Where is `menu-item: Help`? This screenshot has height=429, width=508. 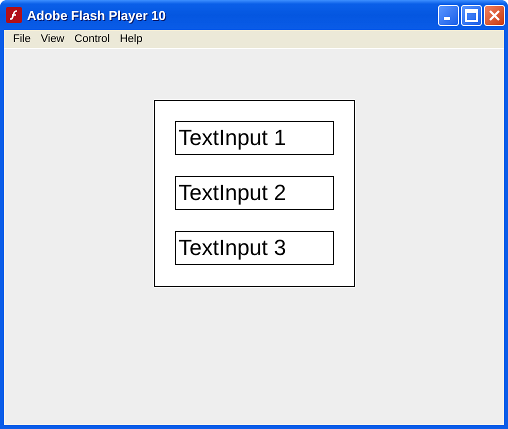 menu-item: Help is located at coordinates (131, 39).